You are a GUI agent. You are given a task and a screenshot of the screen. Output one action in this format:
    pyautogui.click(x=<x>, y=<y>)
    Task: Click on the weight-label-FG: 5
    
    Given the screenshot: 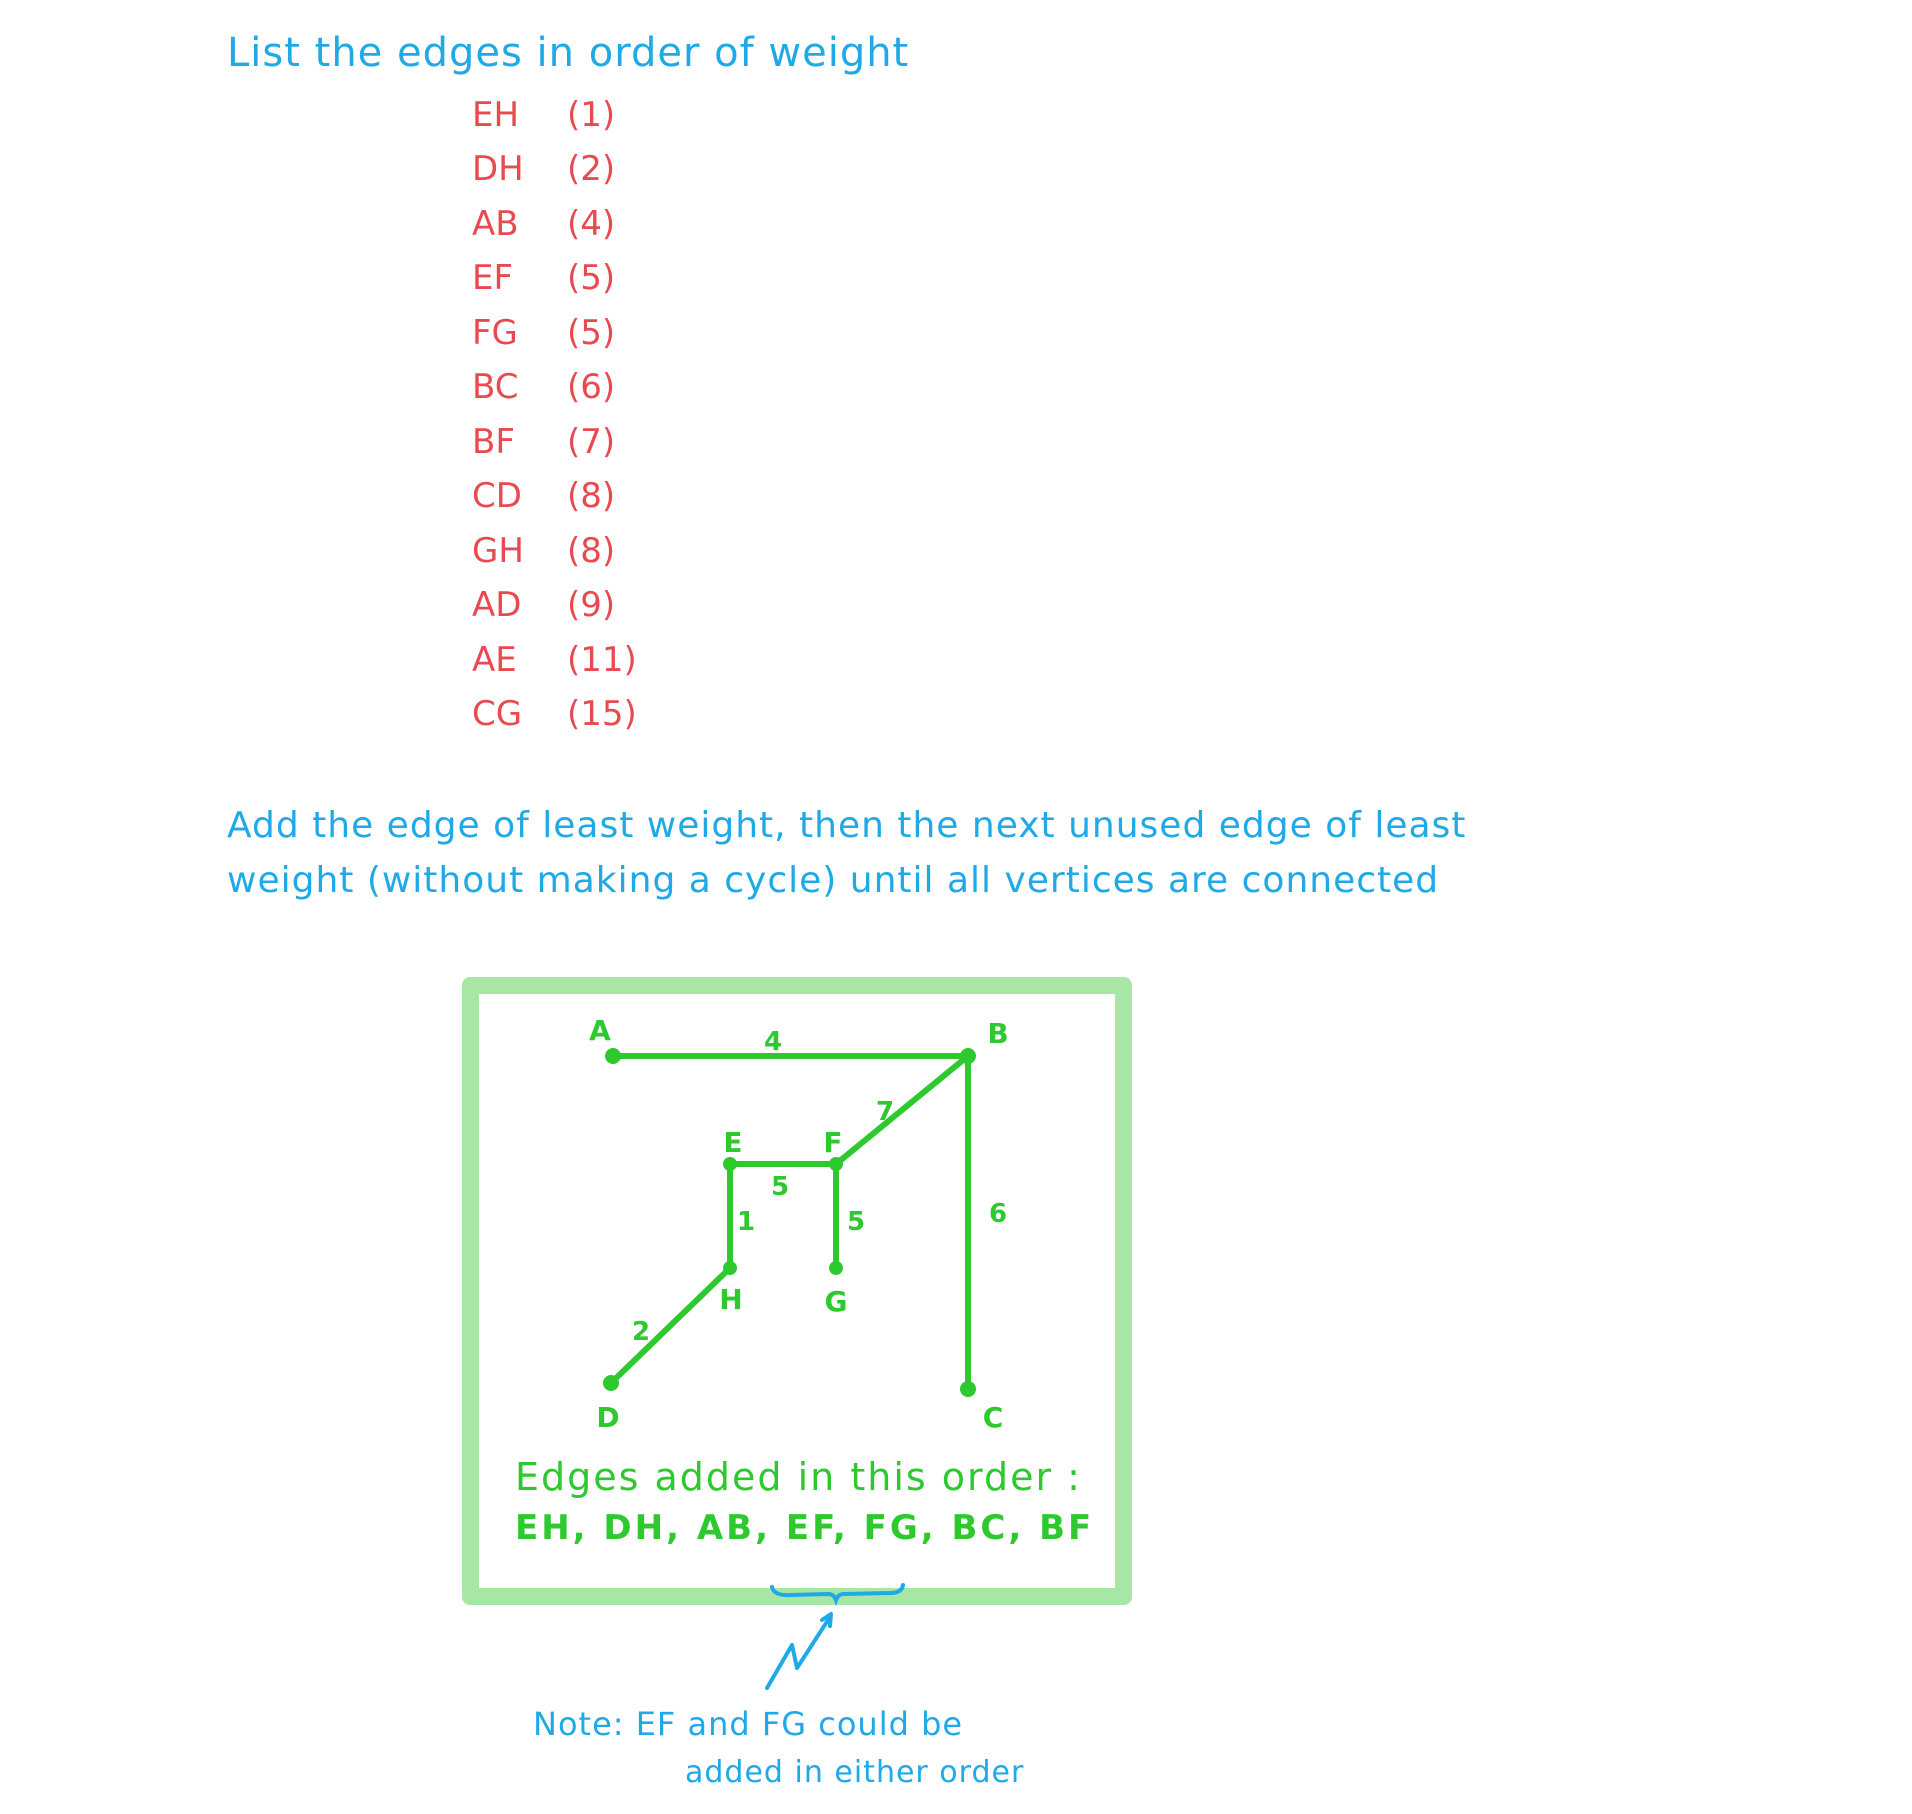 What is the action you would take?
    pyautogui.click(x=856, y=1222)
    